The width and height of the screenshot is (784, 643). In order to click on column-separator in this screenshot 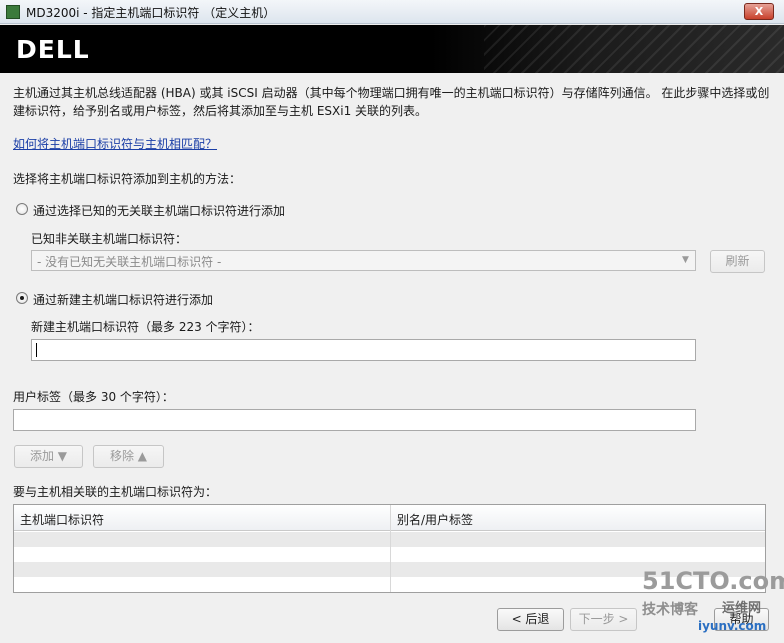, I will do `click(390, 548)`.